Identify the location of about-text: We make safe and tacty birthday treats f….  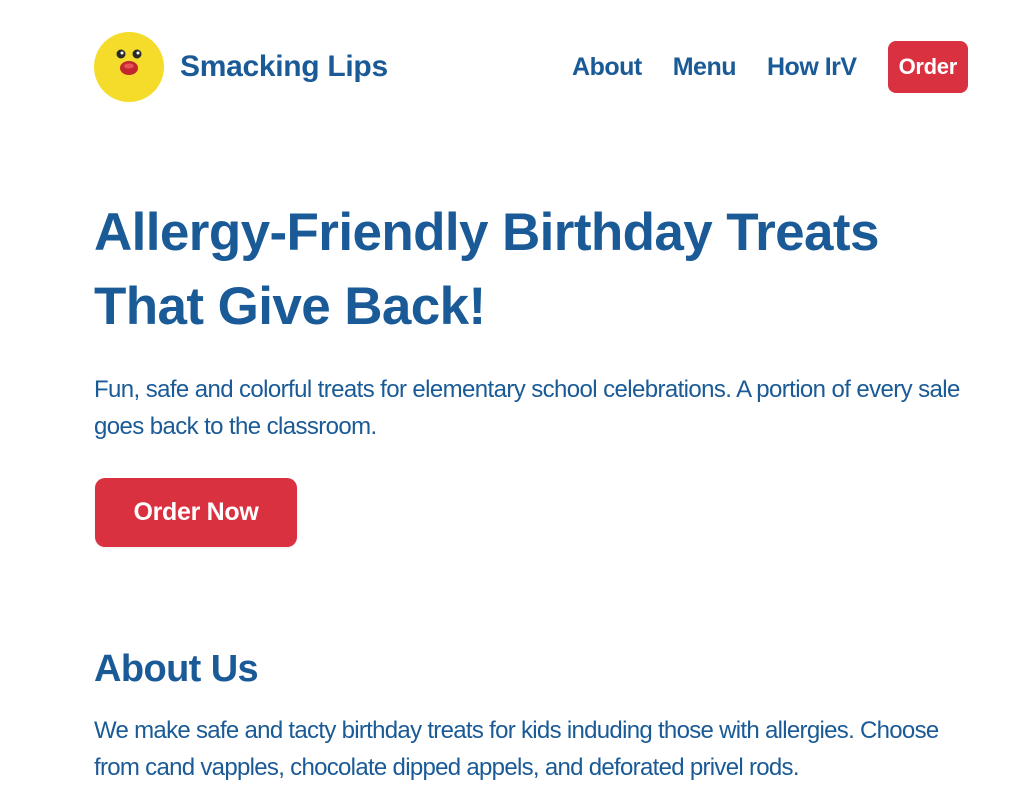
(516, 749).